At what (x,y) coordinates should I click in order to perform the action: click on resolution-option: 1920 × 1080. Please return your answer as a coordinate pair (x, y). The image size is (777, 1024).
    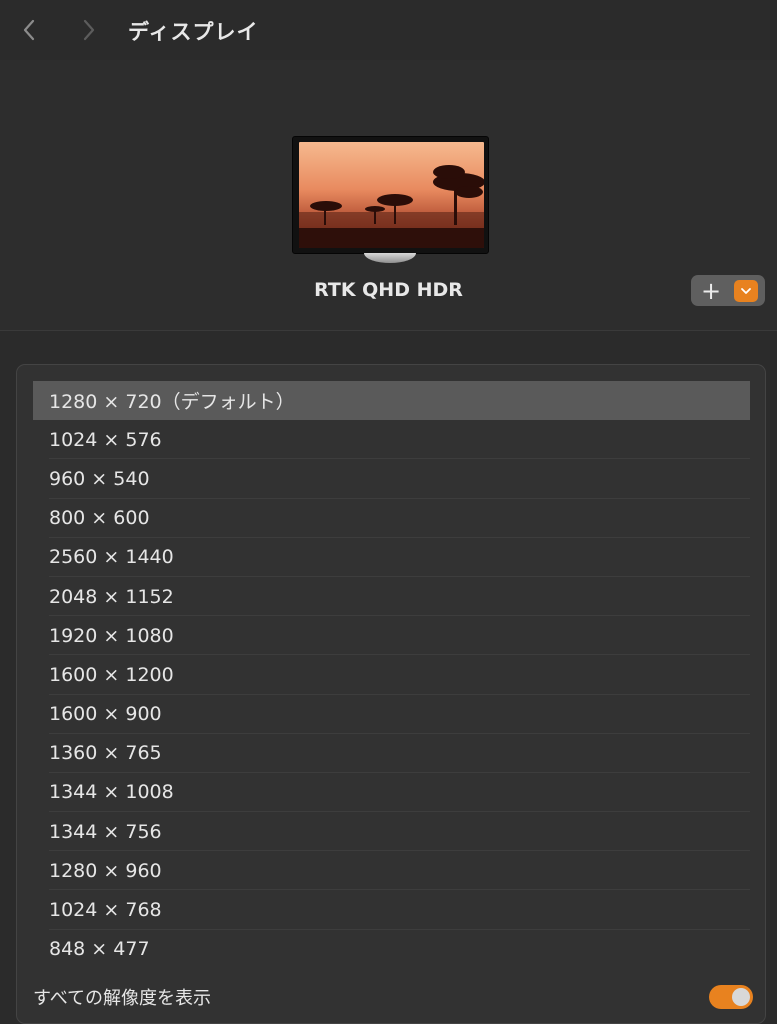
    Looking at the image, I should click on (391, 636).